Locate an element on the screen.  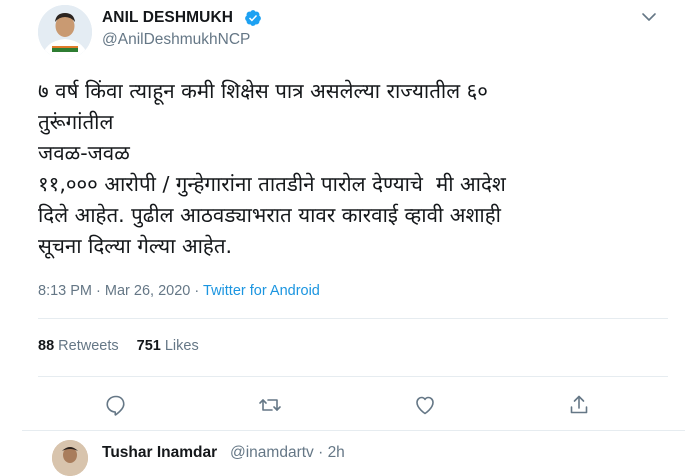
author-handle: @AnilDeshmukhNCP is located at coordinates (176, 40).